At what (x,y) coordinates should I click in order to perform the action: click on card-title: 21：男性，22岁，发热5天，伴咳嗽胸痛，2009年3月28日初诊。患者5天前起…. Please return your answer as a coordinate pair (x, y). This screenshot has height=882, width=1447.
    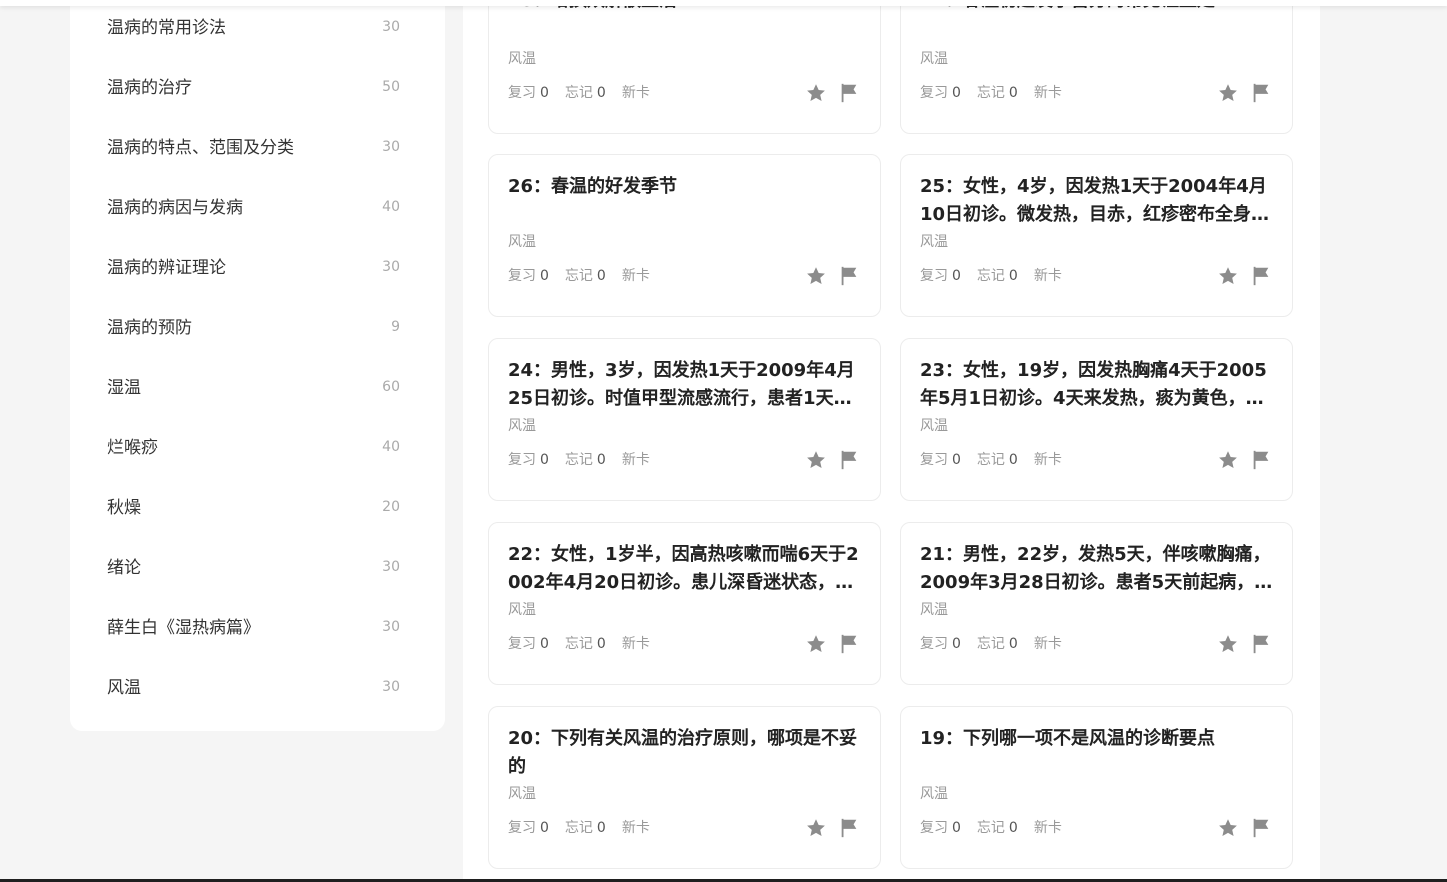
    Looking at the image, I should click on (1096, 568).